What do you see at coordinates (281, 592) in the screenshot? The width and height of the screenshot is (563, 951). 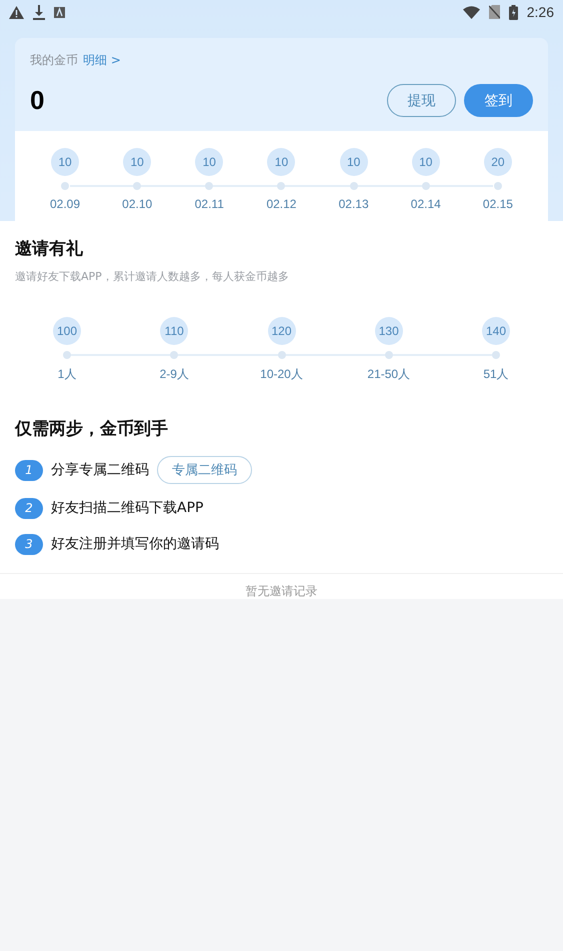 I see `empty-records-text: 暂无邀请记录` at bounding box center [281, 592].